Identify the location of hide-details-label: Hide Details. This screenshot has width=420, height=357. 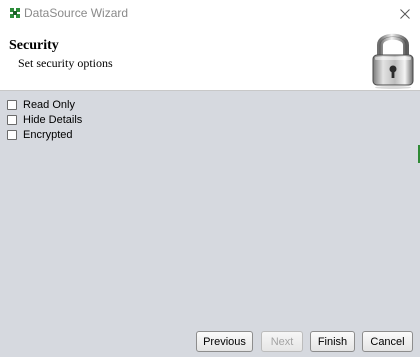
(53, 119).